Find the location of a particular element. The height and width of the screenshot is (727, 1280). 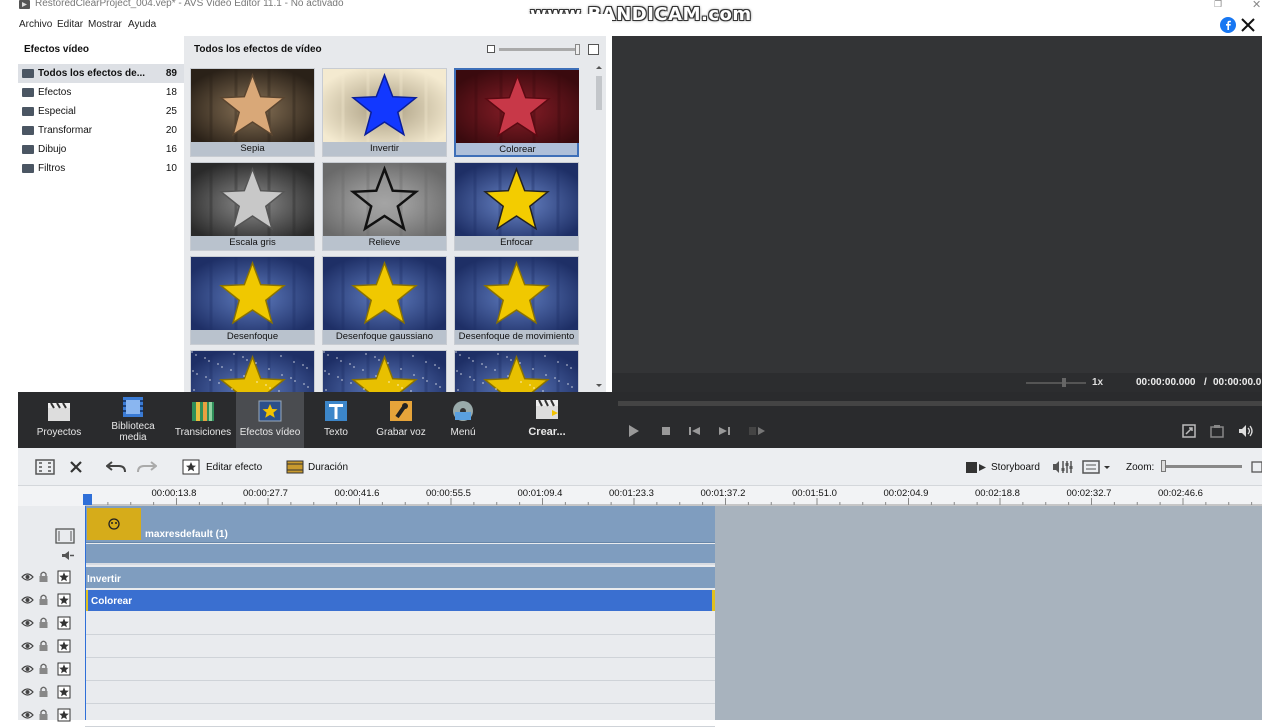

fullscreen-icon is located at coordinates (1189, 431).